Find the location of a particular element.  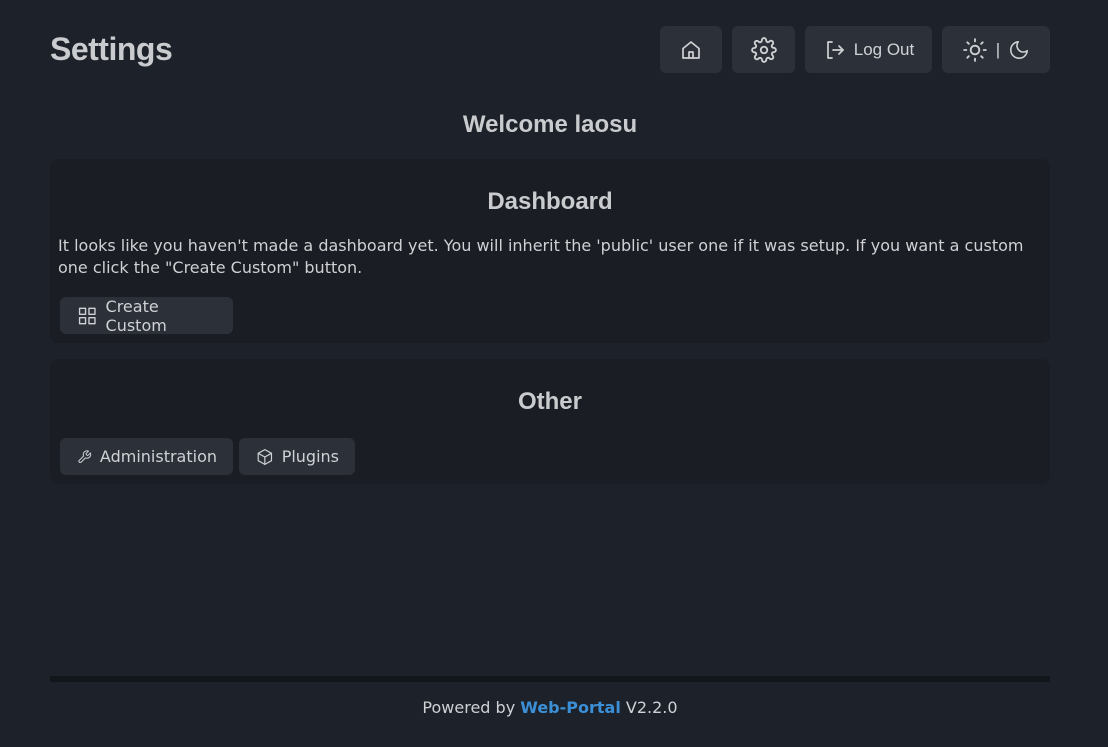

settings-button is located at coordinates (763, 49).